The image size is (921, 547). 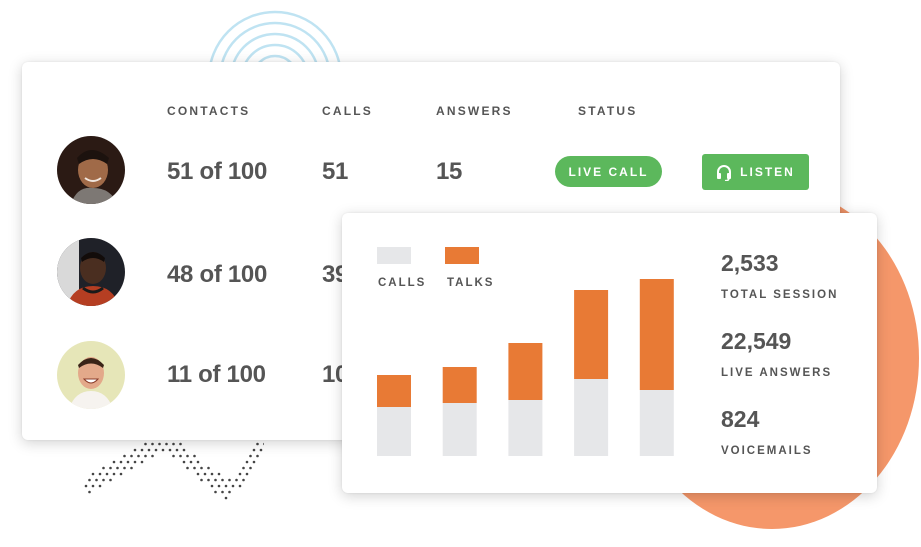 What do you see at coordinates (217, 171) in the screenshot?
I see `contacts-value: 51 of 100` at bounding box center [217, 171].